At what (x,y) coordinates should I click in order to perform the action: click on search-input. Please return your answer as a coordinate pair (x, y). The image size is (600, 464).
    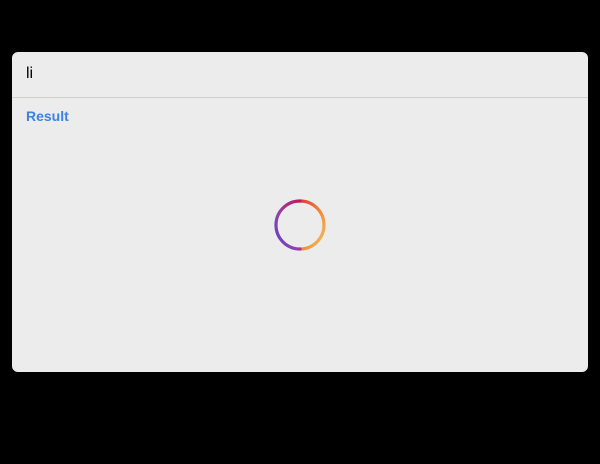
    Looking at the image, I should click on (301, 74).